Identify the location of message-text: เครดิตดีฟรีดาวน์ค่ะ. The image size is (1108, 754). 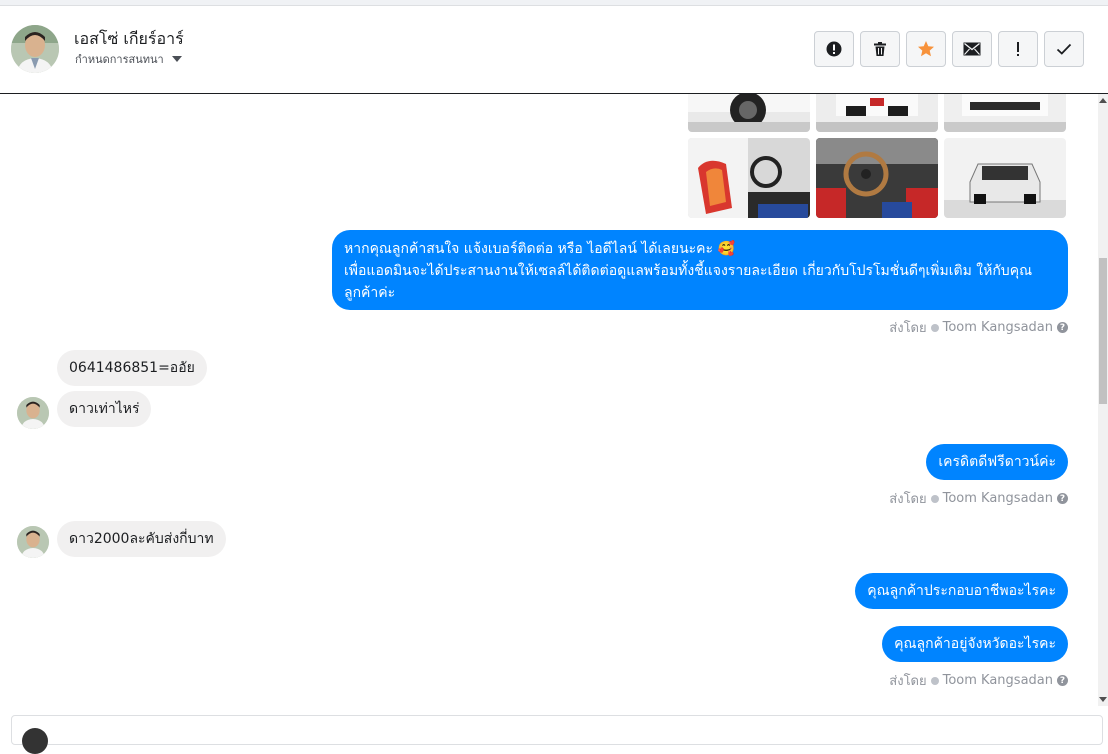
(997, 461).